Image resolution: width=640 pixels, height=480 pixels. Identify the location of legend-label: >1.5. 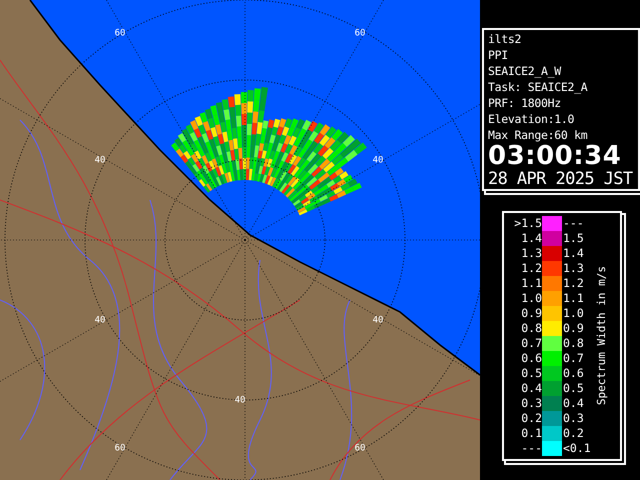
(527, 223).